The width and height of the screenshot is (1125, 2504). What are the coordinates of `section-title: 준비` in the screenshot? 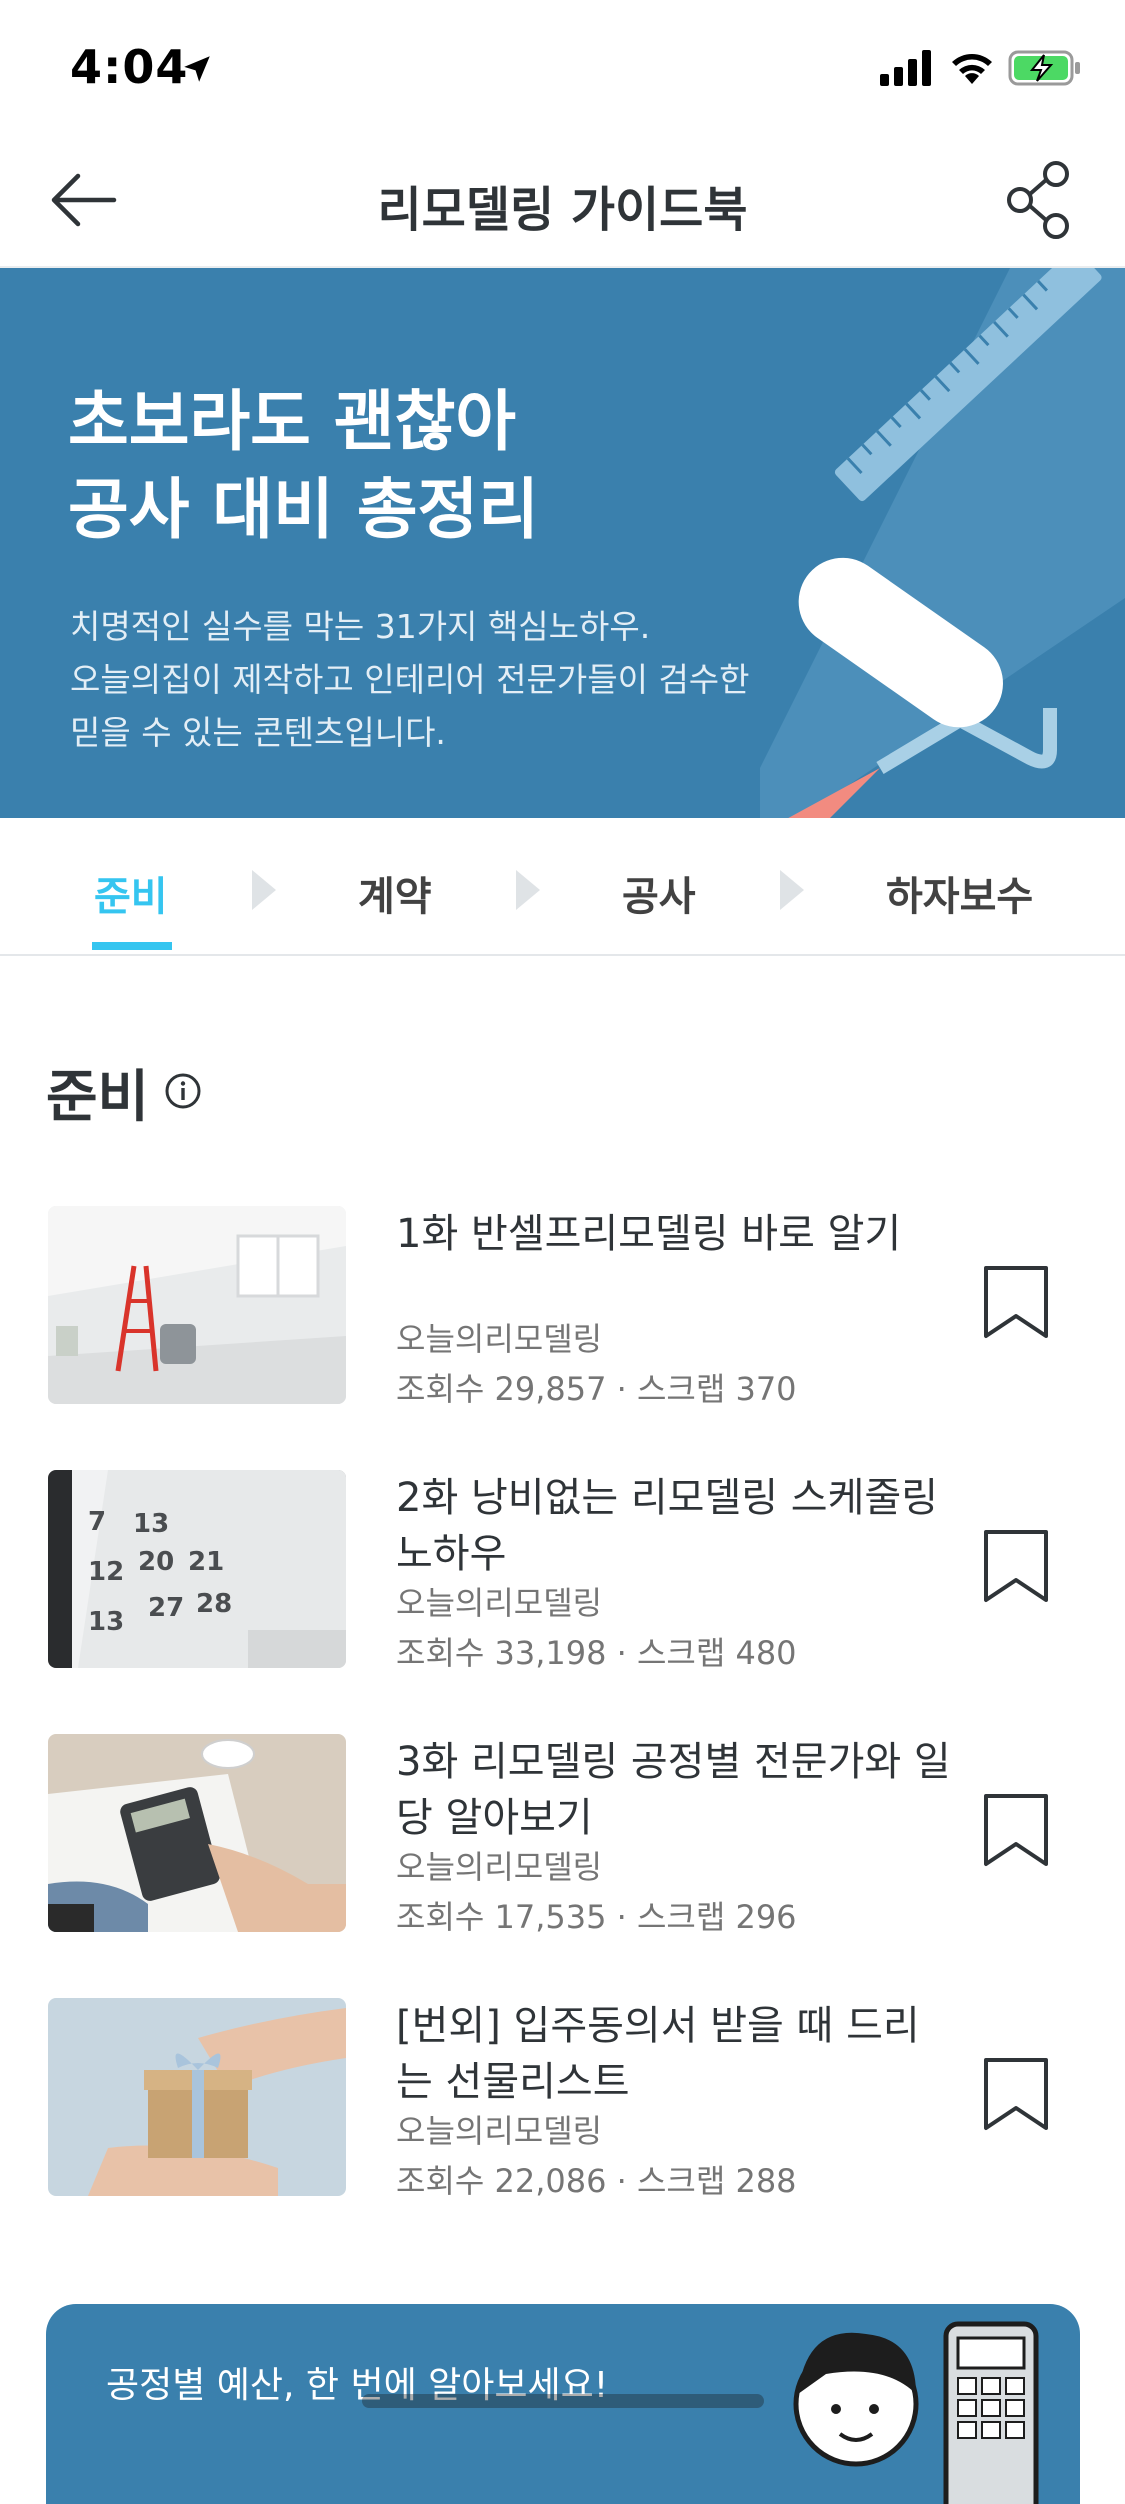 It's located at (98, 1097).